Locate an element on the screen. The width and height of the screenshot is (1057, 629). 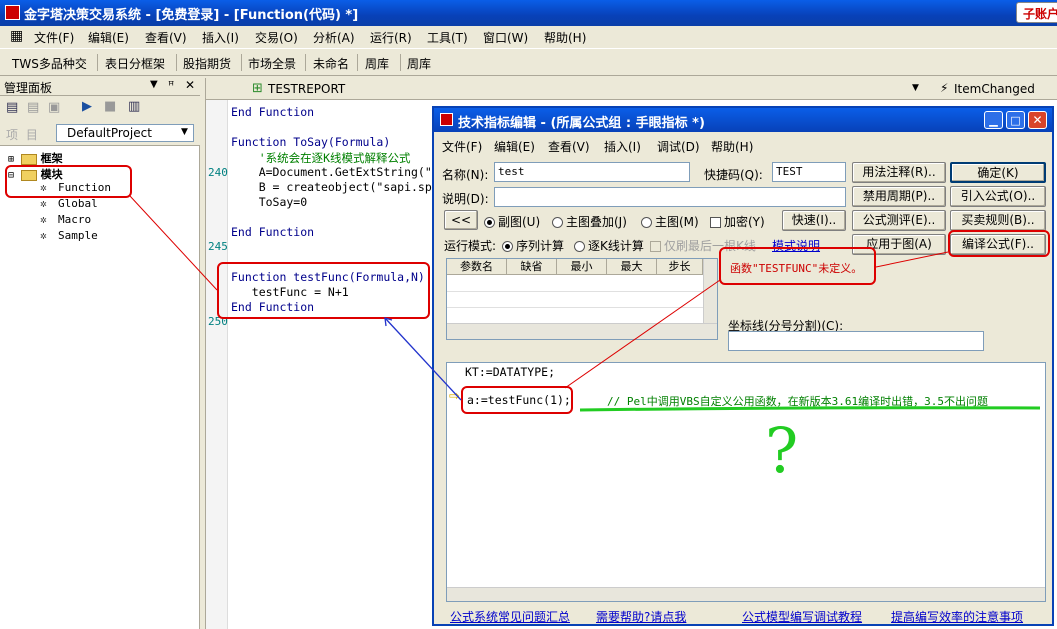
toolbar-item: 市场全景 is located at coordinates (272, 63).